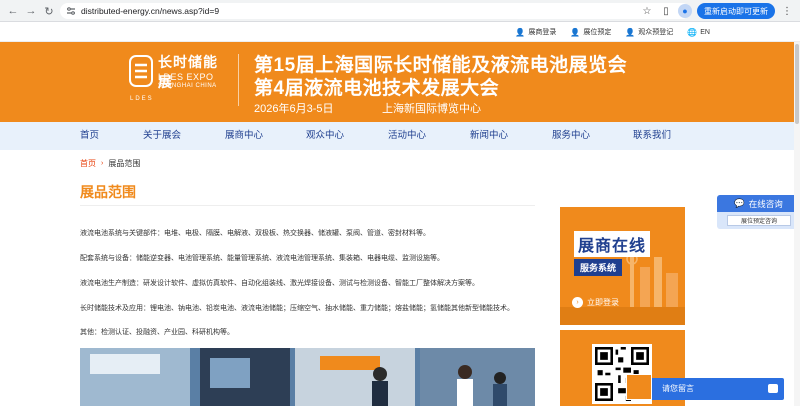 The width and height of the screenshot is (800, 406). I want to click on topbar-link-booth-booking: 👤 展位预定, so click(590, 32).